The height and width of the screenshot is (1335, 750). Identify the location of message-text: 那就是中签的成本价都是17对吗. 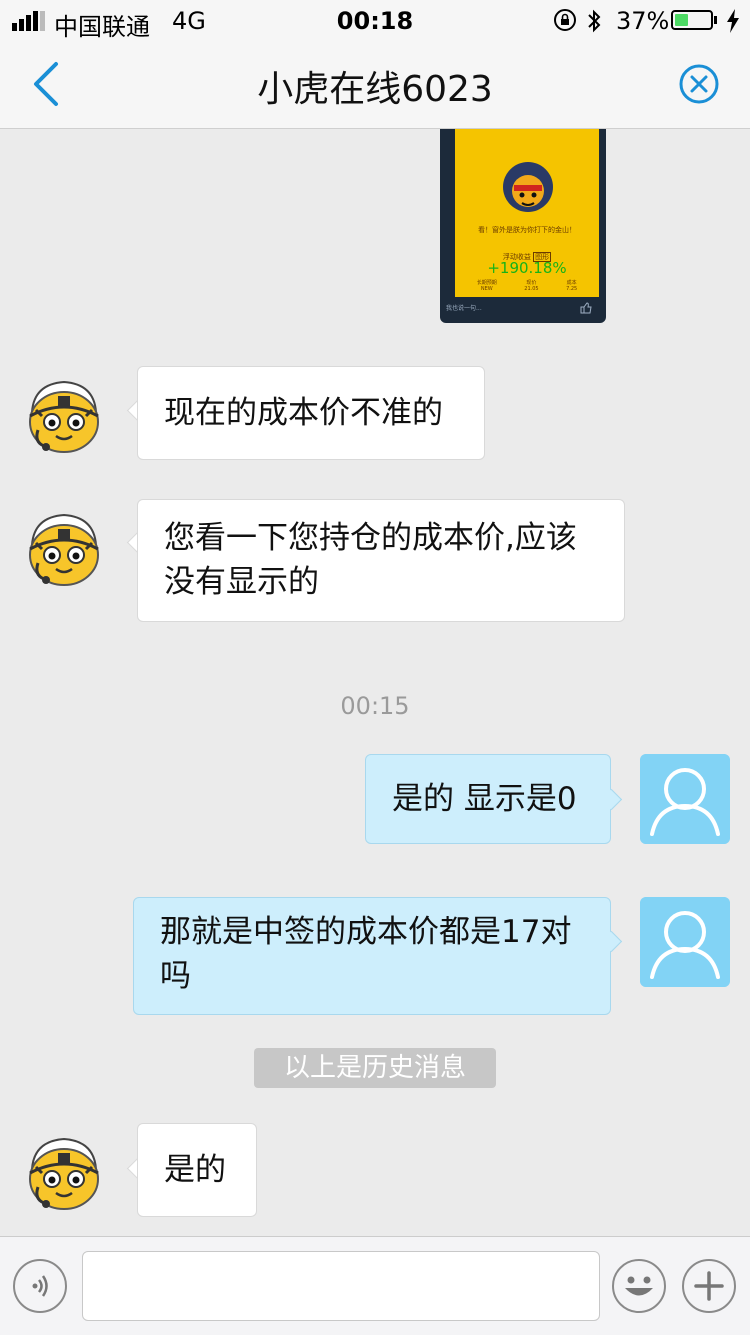
(366, 954).